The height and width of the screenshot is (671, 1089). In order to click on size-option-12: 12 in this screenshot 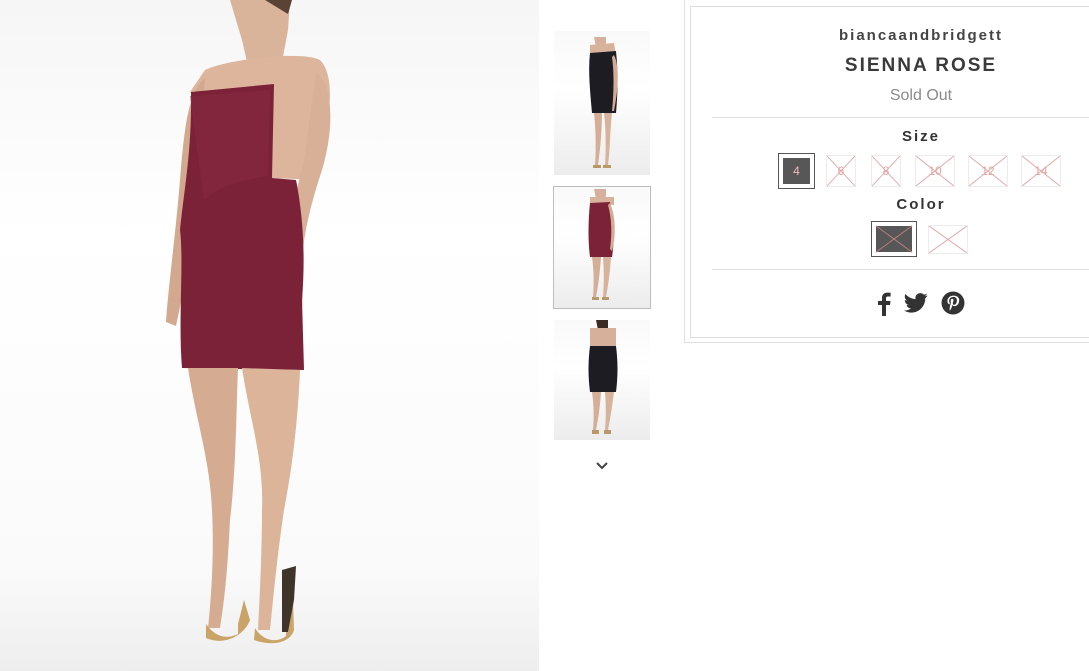, I will do `click(988, 171)`.